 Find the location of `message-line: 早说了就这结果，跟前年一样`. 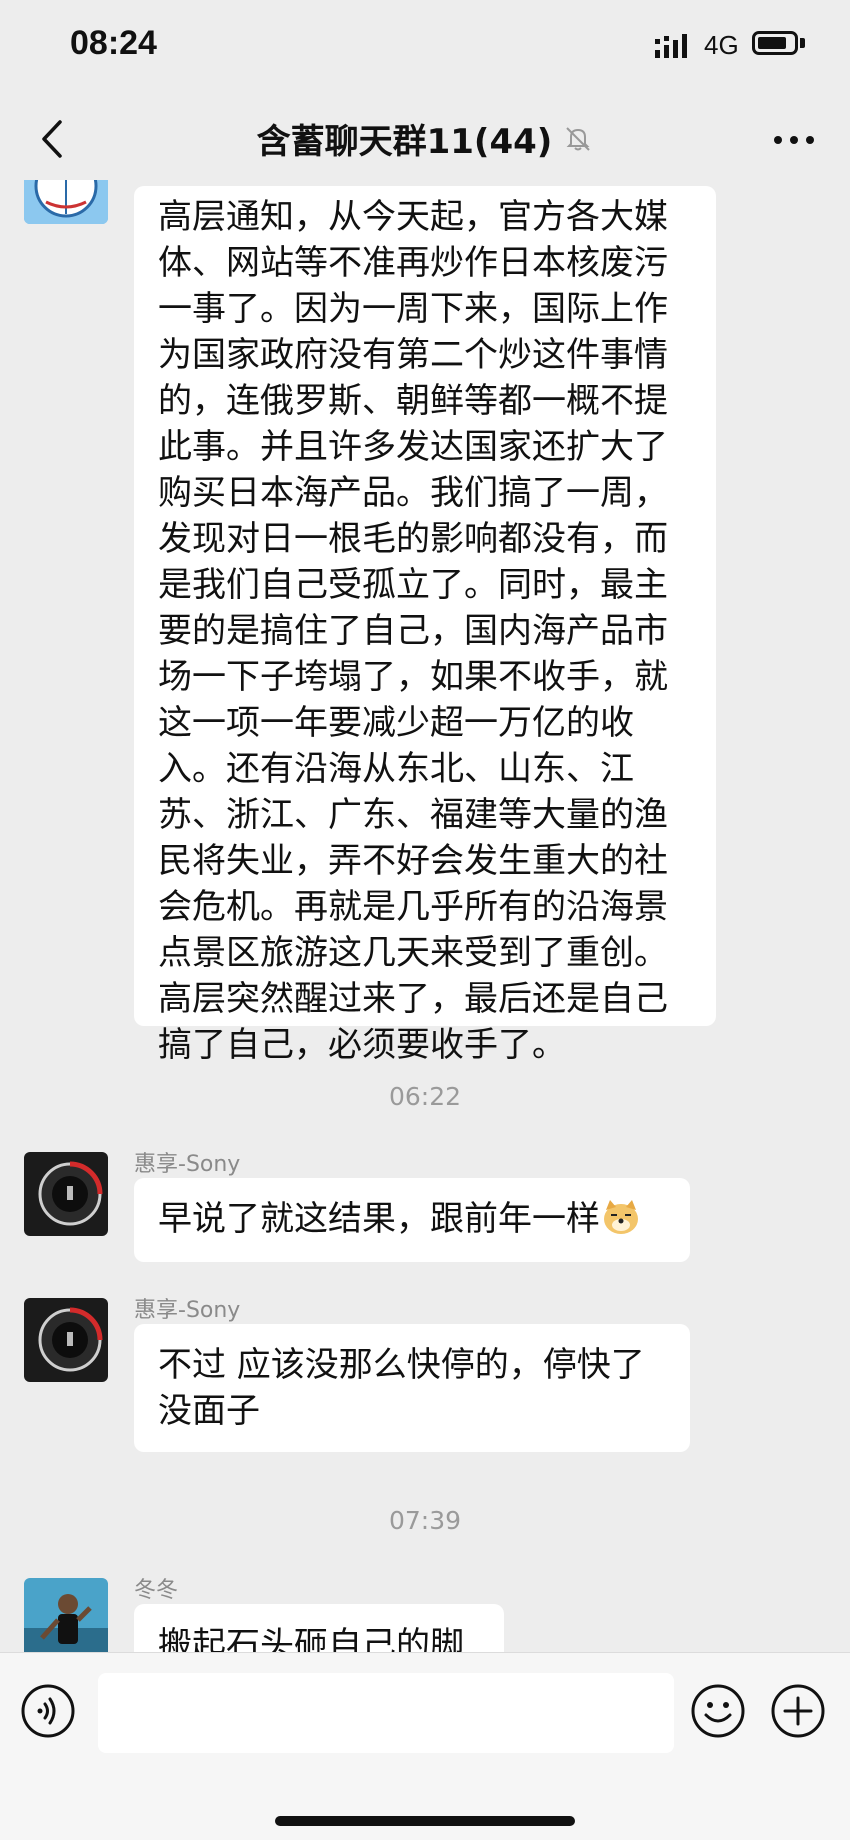

message-line: 早说了就这结果，跟前年一样 is located at coordinates (379, 1219).